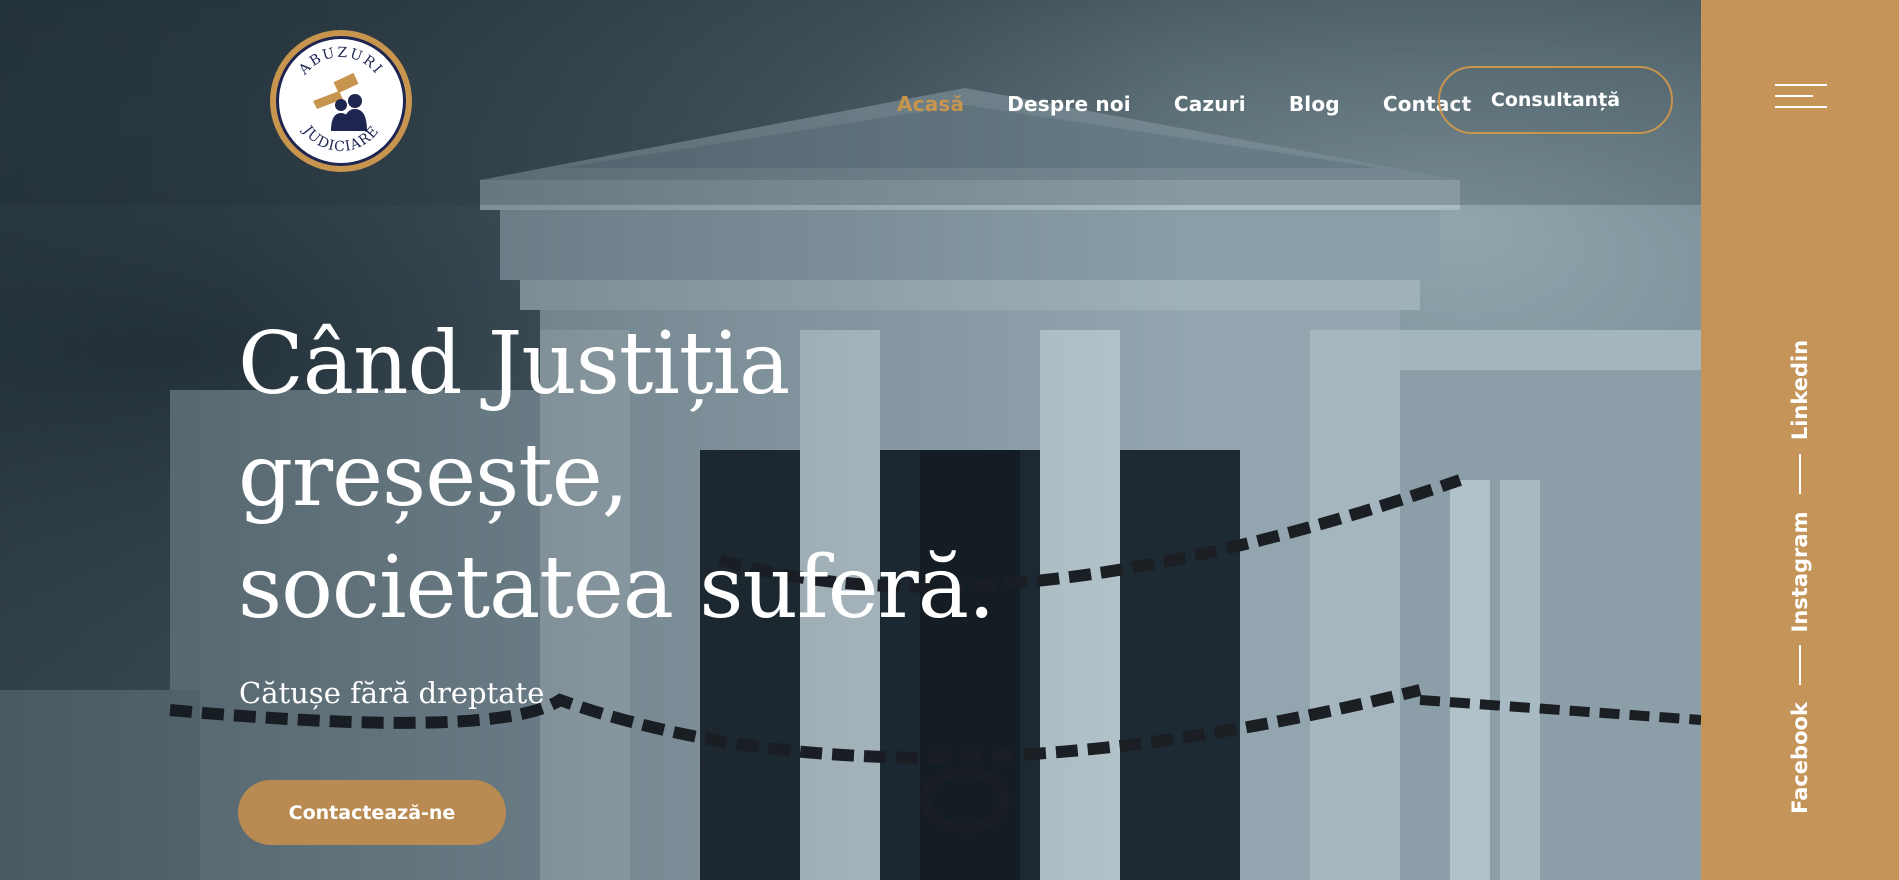 This screenshot has height=880, width=1899. I want to click on site-logo: ABUZURI JUDICIARE, so click(341, 101).